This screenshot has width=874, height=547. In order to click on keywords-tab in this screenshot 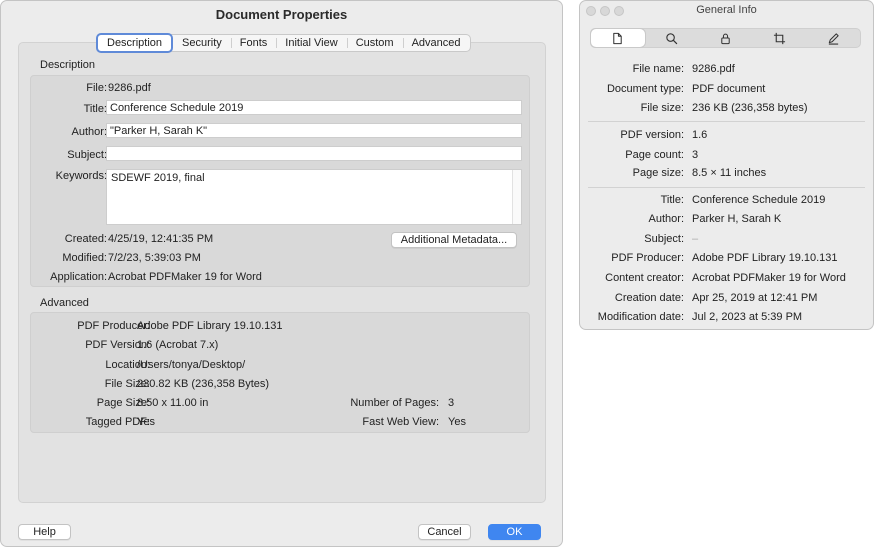, I will do `click(672, 38)`.